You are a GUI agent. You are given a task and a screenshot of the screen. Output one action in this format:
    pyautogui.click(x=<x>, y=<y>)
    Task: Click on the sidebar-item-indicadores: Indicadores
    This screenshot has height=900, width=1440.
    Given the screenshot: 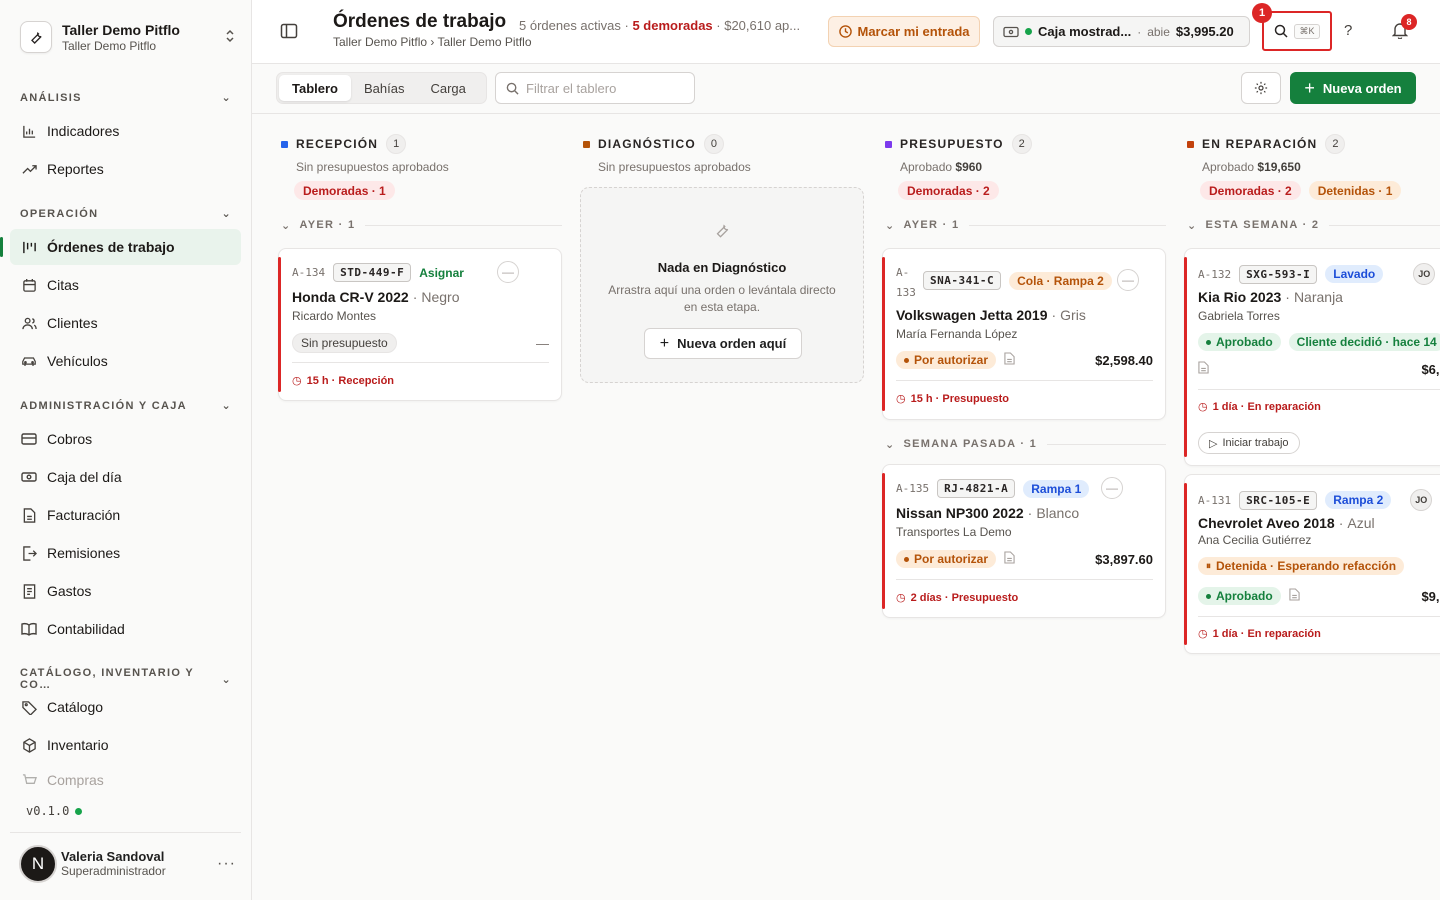 What is the action you would take?
    pyautogui.click(x=125, y=131)
    